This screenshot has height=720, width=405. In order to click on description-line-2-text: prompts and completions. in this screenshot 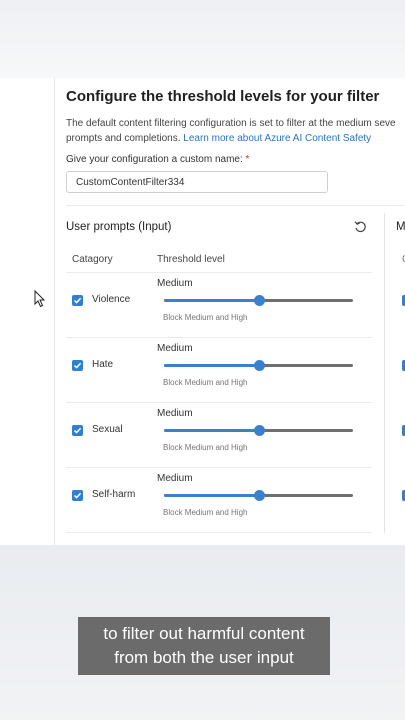, I will do `click(125, 138)`.